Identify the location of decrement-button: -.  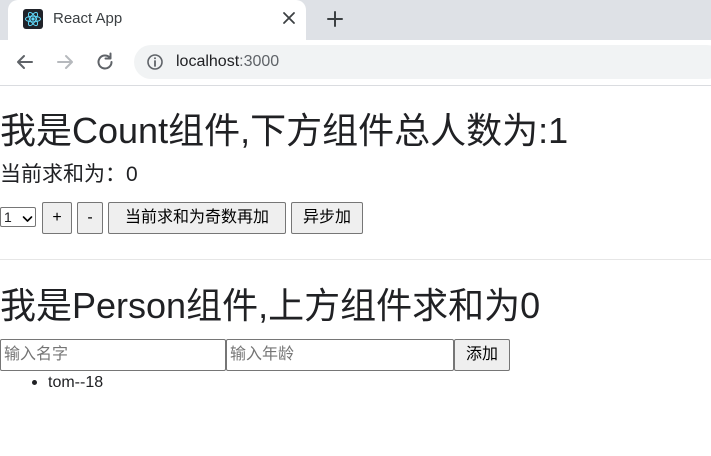
(90, 218).